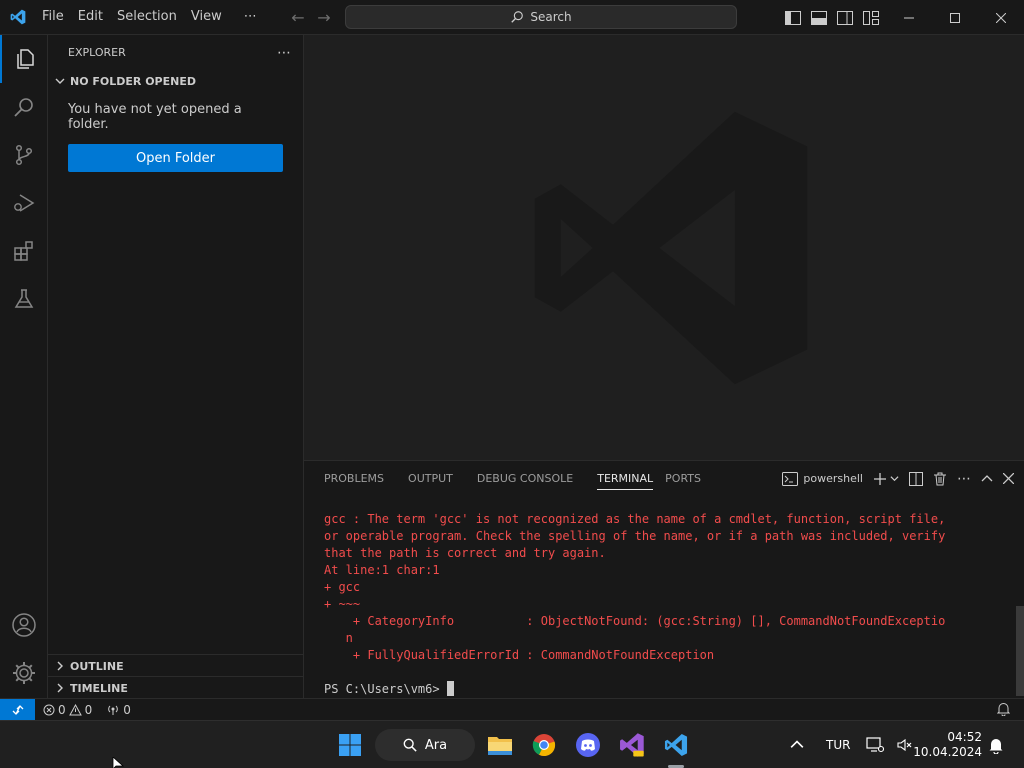 This screenshot has width=1024, height=768. I want to click on extensions-icon, so click(23, 251).